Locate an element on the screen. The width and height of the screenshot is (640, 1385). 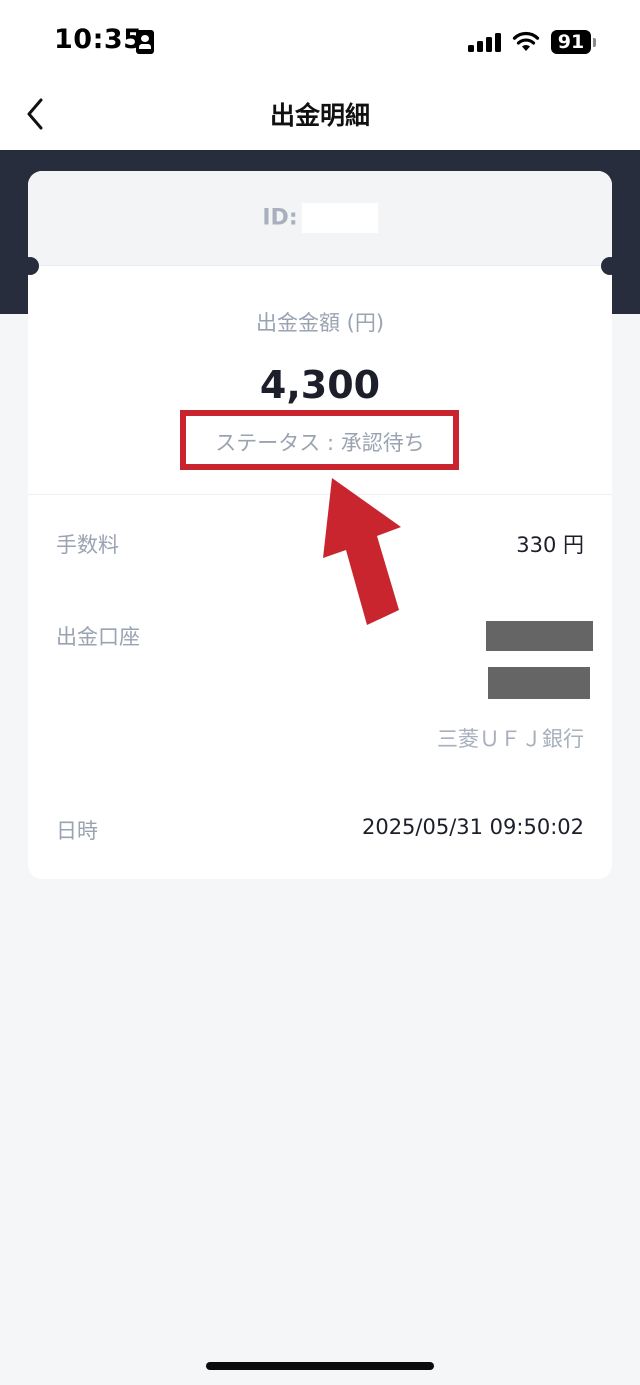
status-time: 10:35 is located at coordinates (98, 39).